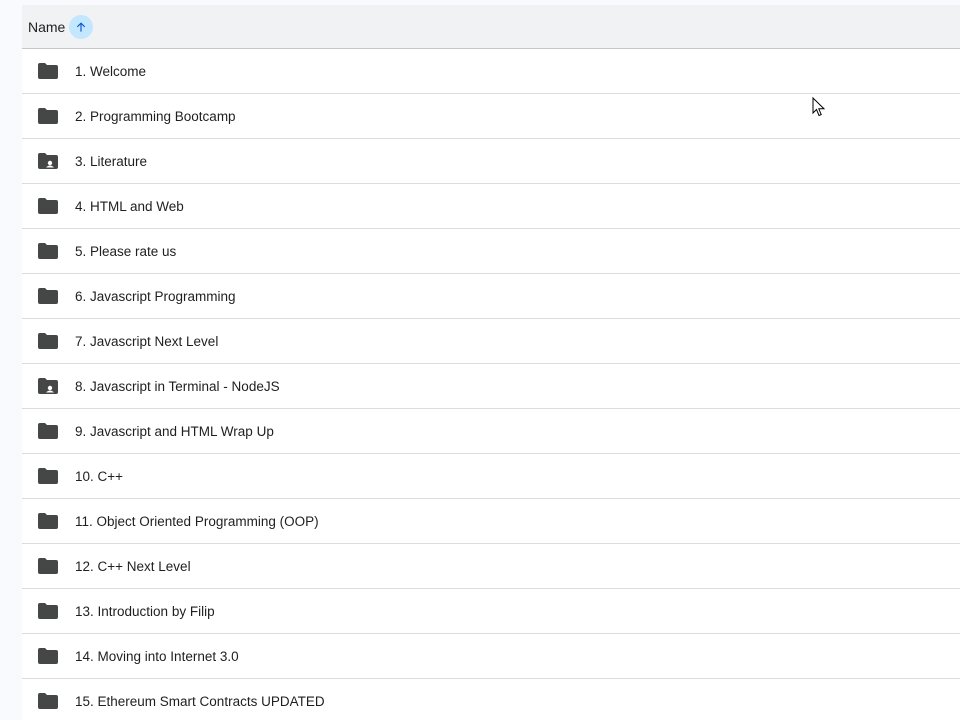  What do you see at coordinates (145, 611) in the screenshot?
I see `folder-name: 13. Introduction by Filip` at bounding box center [145, 611].